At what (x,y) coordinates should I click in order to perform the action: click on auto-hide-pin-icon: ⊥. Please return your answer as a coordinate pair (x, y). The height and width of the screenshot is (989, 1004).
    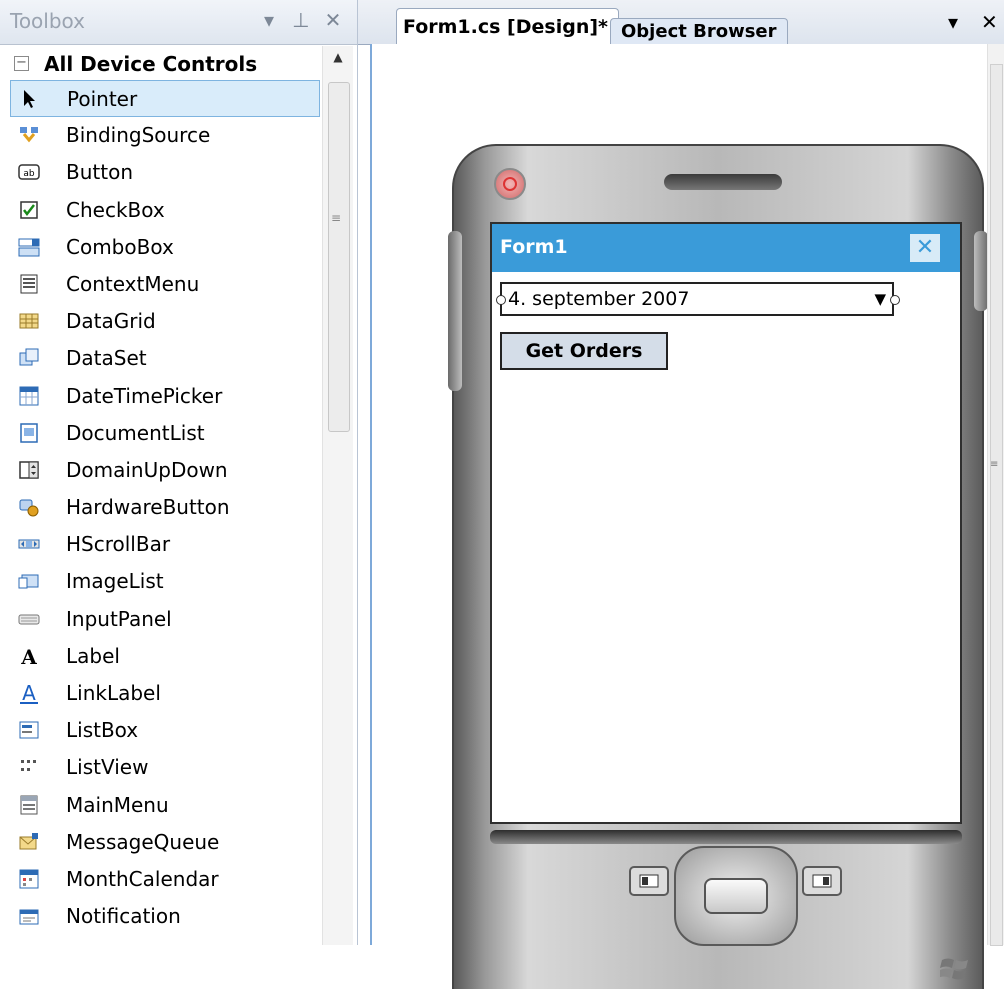
    Looking at the image, I should click on (301, 20).